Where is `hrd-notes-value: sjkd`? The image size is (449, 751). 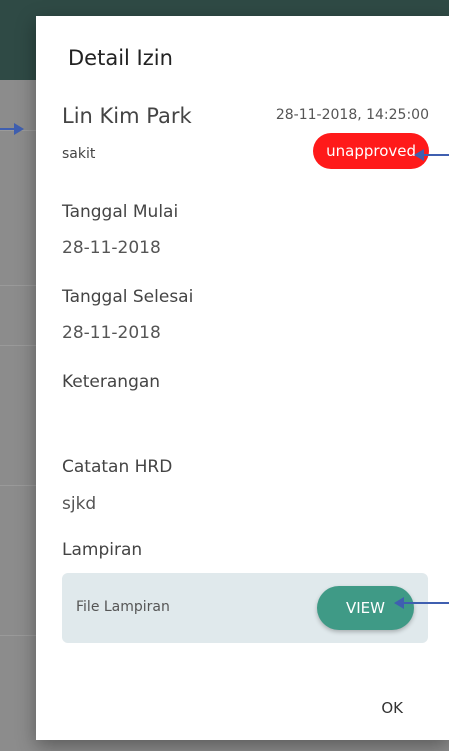
hrd-notes-value: sjkd is located at coordinates (79, 504).